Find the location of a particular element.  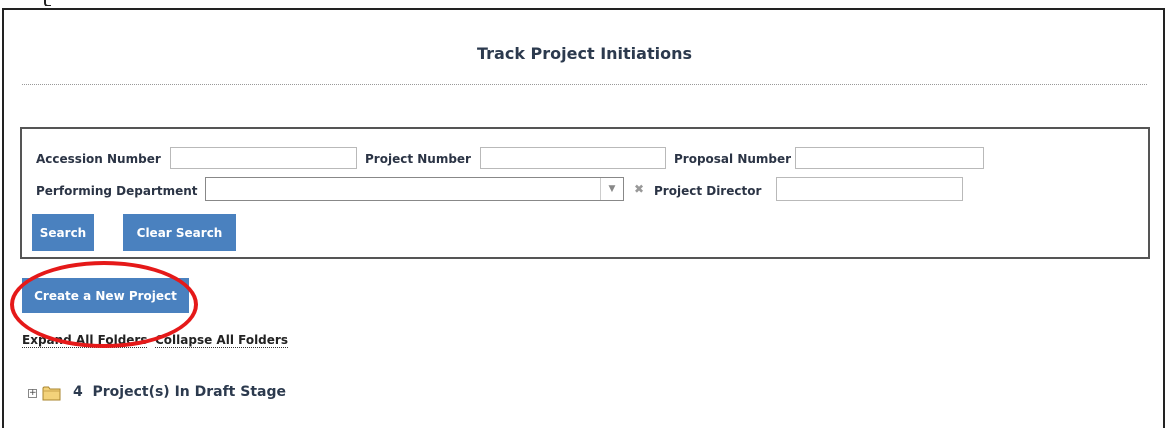

highlight-circle-annotation is located at coordinates (104, 304).